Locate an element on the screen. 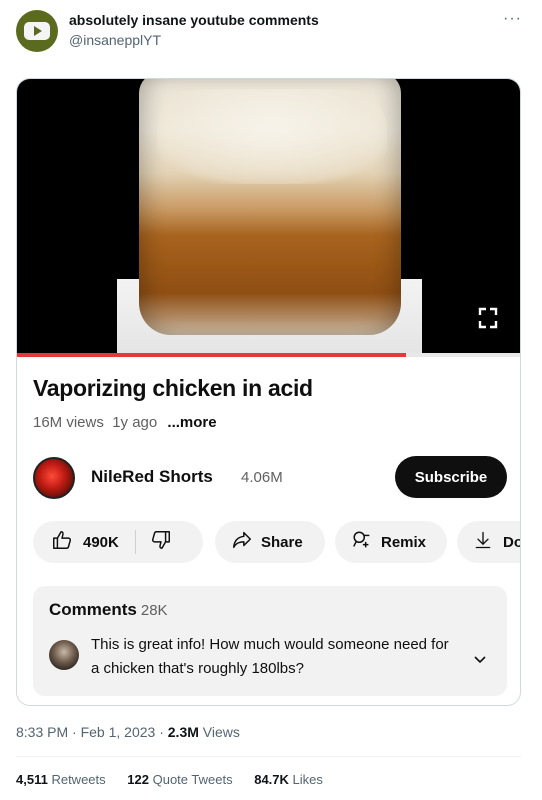 This screenshot has width=542, height=800. remix-label: Remix is located at coordinates (404, 542).